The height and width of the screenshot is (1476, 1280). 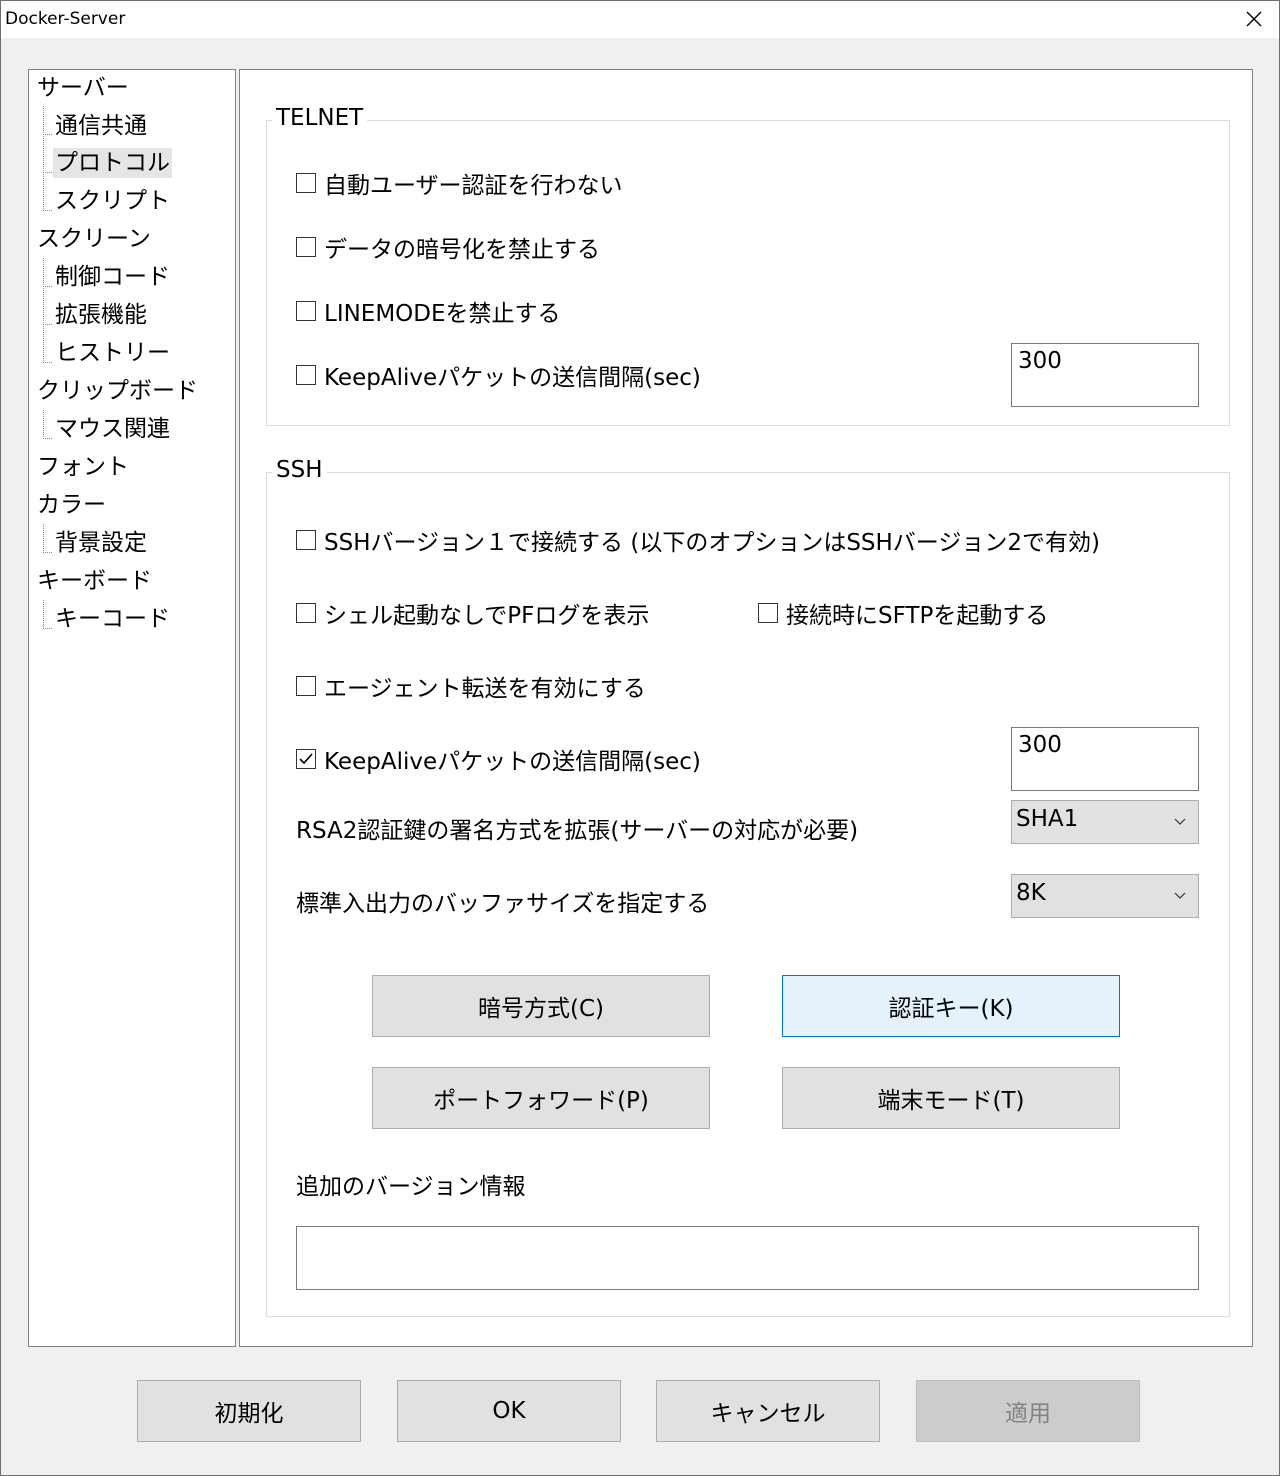 I want to click on tree-item-keycode: キーコード, so click(x=112, y=619).